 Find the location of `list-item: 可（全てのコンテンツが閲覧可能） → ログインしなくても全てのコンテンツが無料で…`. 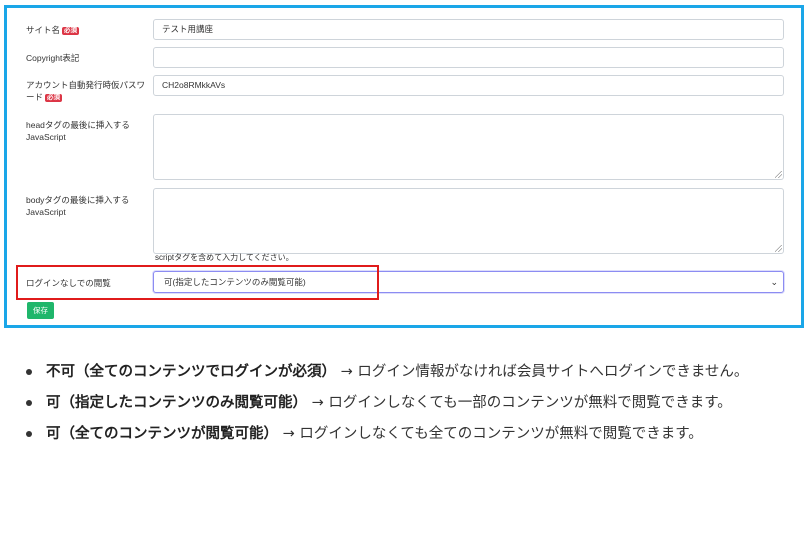

list-item: 可（全てのコンテンツが閲覧可能） → ログインしなくても全てのコンテンツが無料で… is located at coordinates (416, 434).